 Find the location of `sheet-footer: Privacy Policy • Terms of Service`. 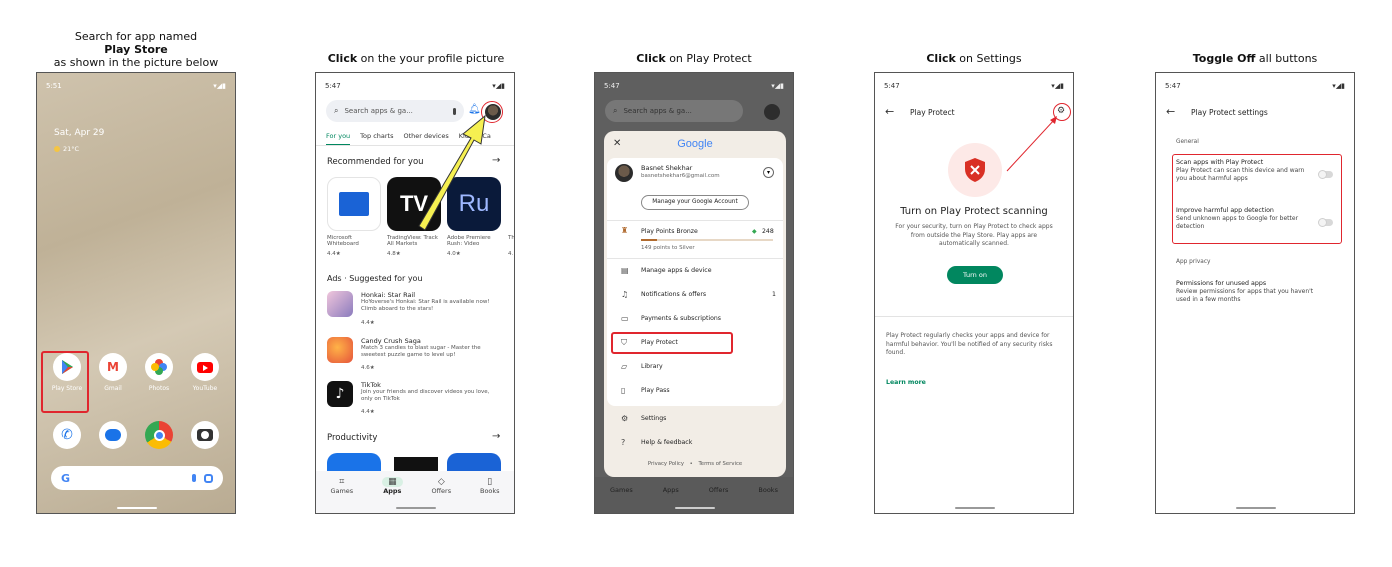

sheet-footer: Privacy Policy • Terms of Service is located at coordinates (695, 464).